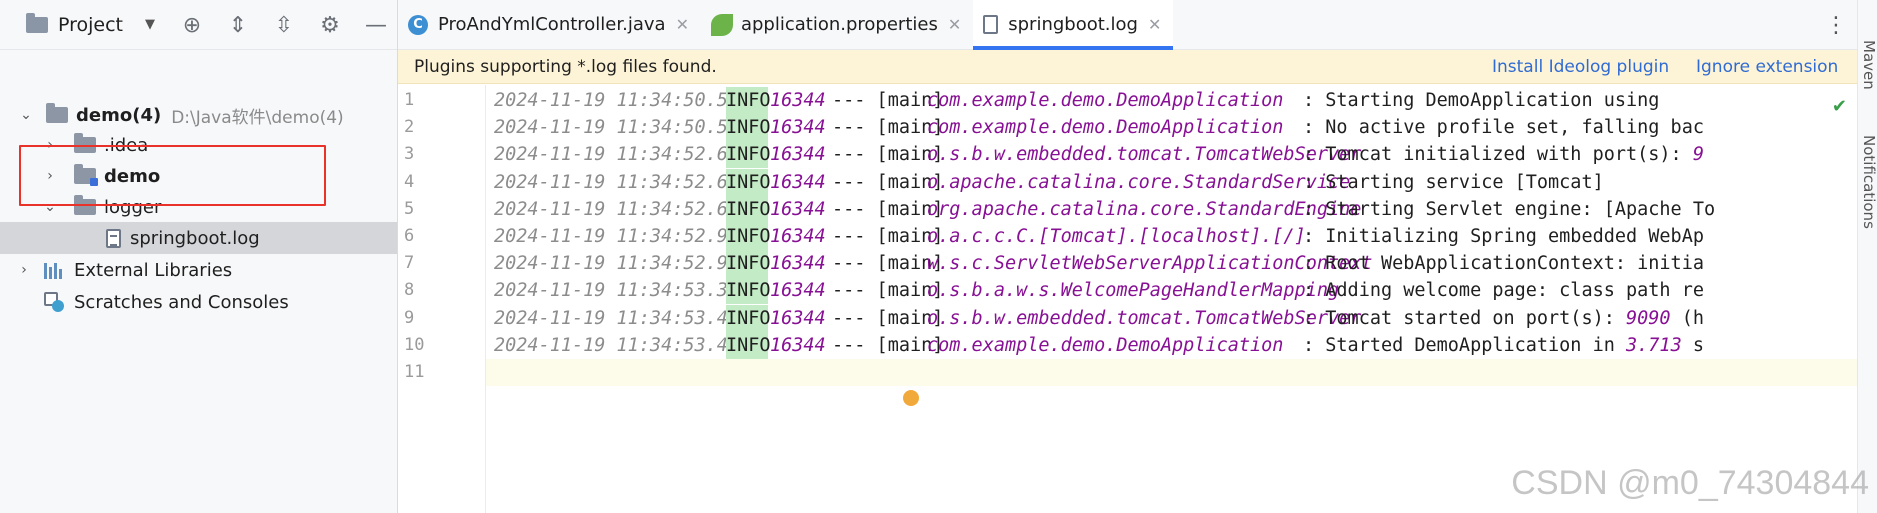 The image size is (1877, 513). I want to click on gear-icon: ⚙, so click(330, 25).